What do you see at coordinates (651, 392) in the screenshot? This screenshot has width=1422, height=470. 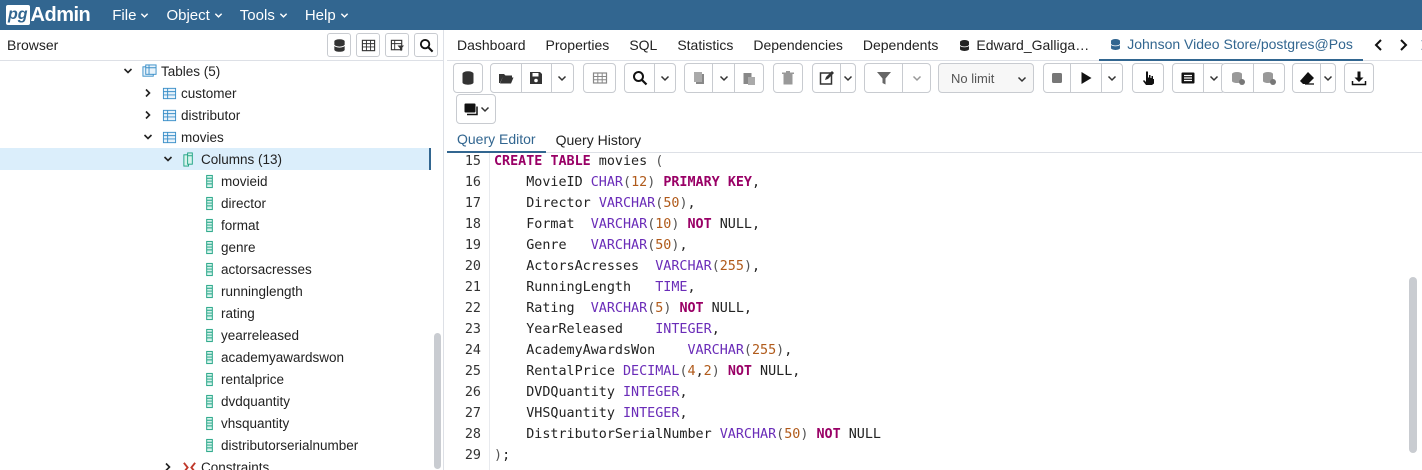 I see `sql-type: INTEGER` at bounding box center [651, 392].